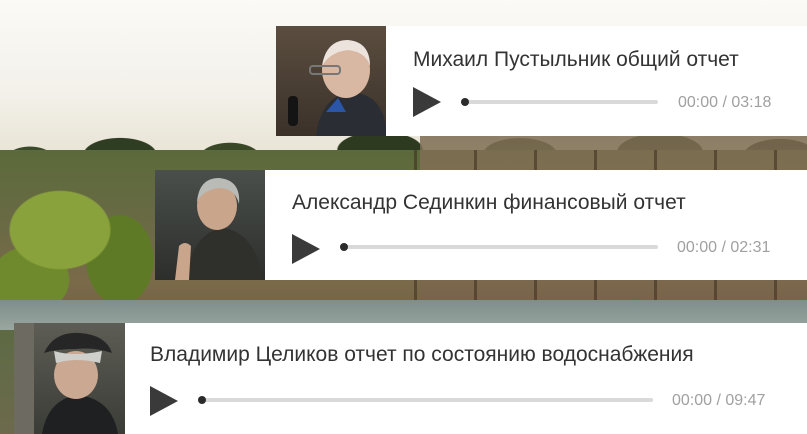 Image resolution: width=807 pixels, height=434 pixels. What do you see at coordinates (724, 247) in the screenshot?
I see `time-display: 00:00 / 02:31` at bounding box center [724, 247].